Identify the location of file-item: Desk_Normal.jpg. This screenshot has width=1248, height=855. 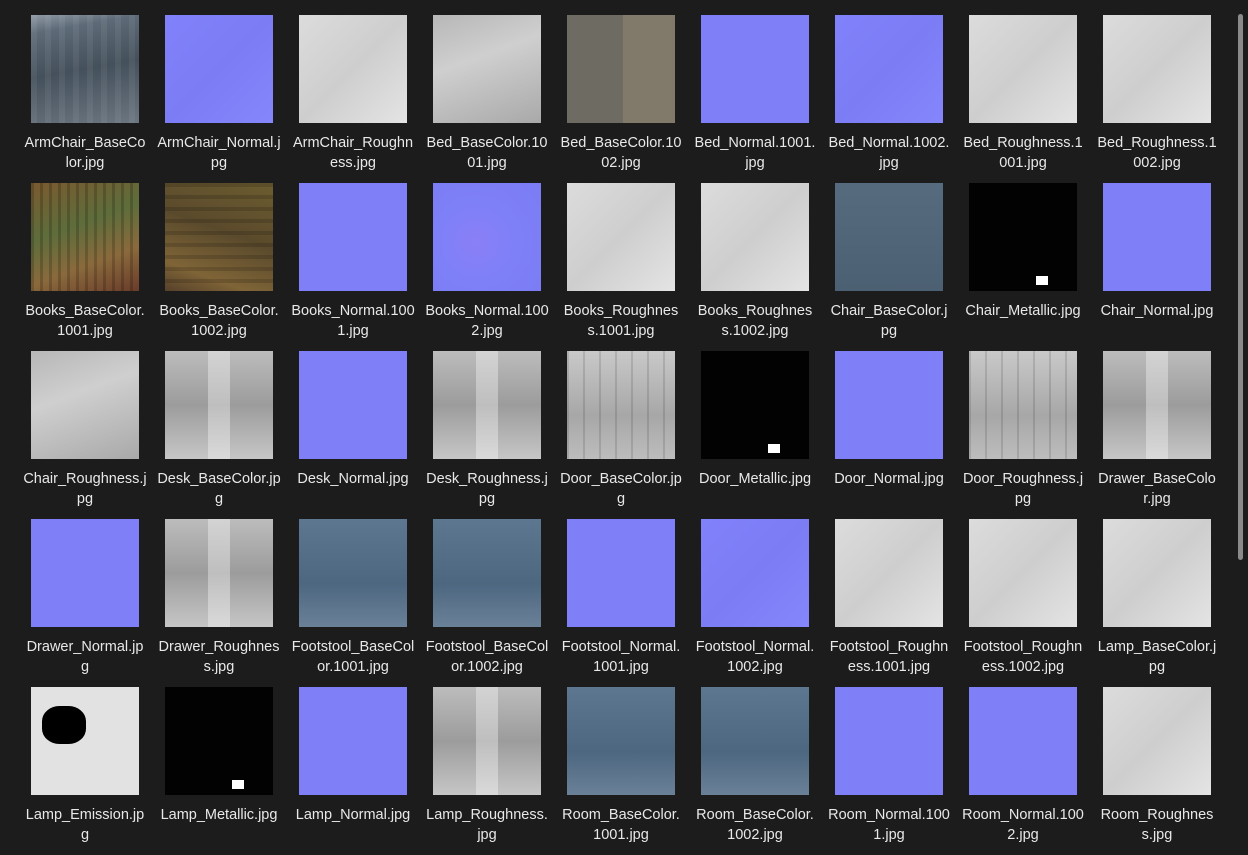
(353, 435).